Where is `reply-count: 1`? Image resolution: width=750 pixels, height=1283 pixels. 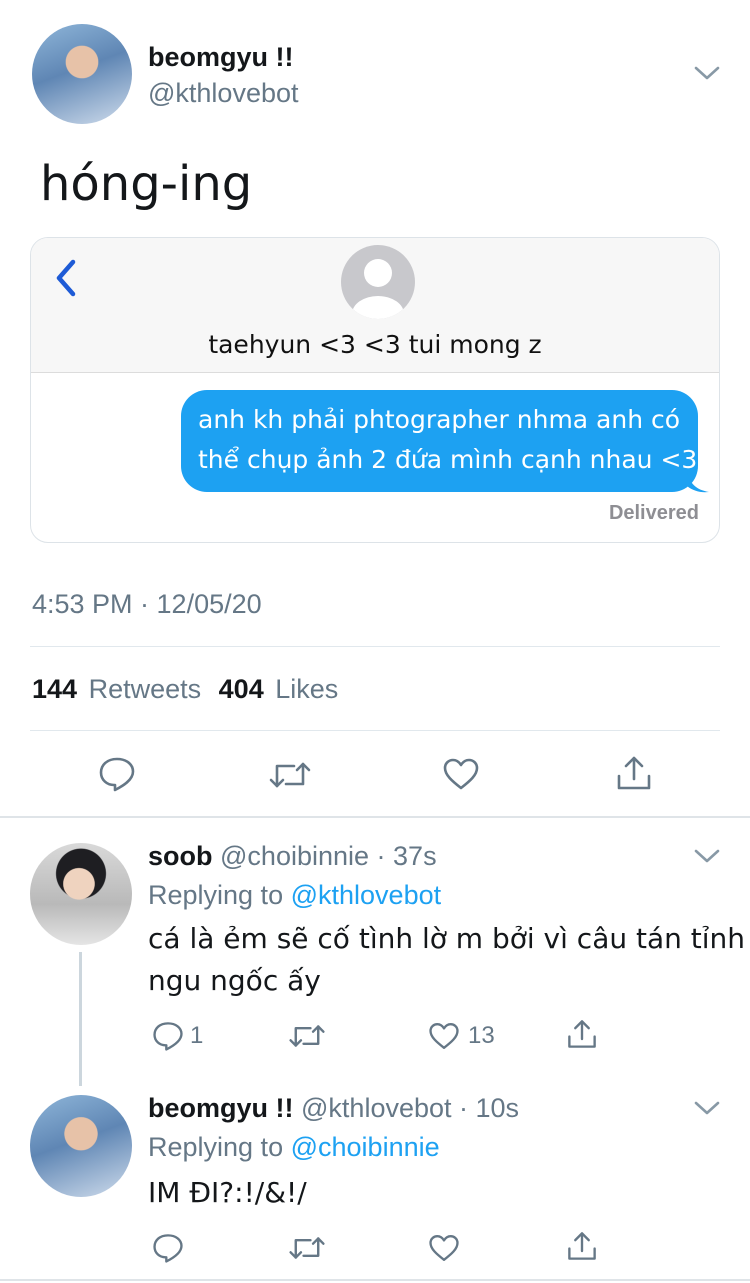
reply-count: 1 is located at coordinates (197, 1035).